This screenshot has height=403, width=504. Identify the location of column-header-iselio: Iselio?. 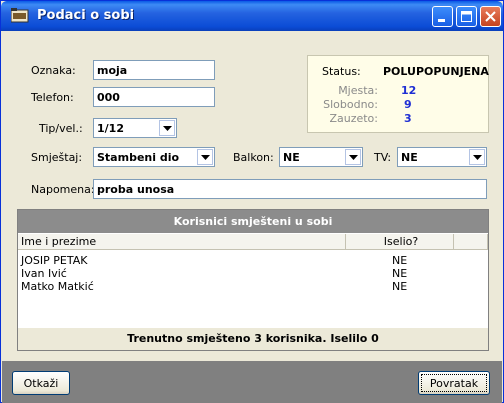
(400, 242).